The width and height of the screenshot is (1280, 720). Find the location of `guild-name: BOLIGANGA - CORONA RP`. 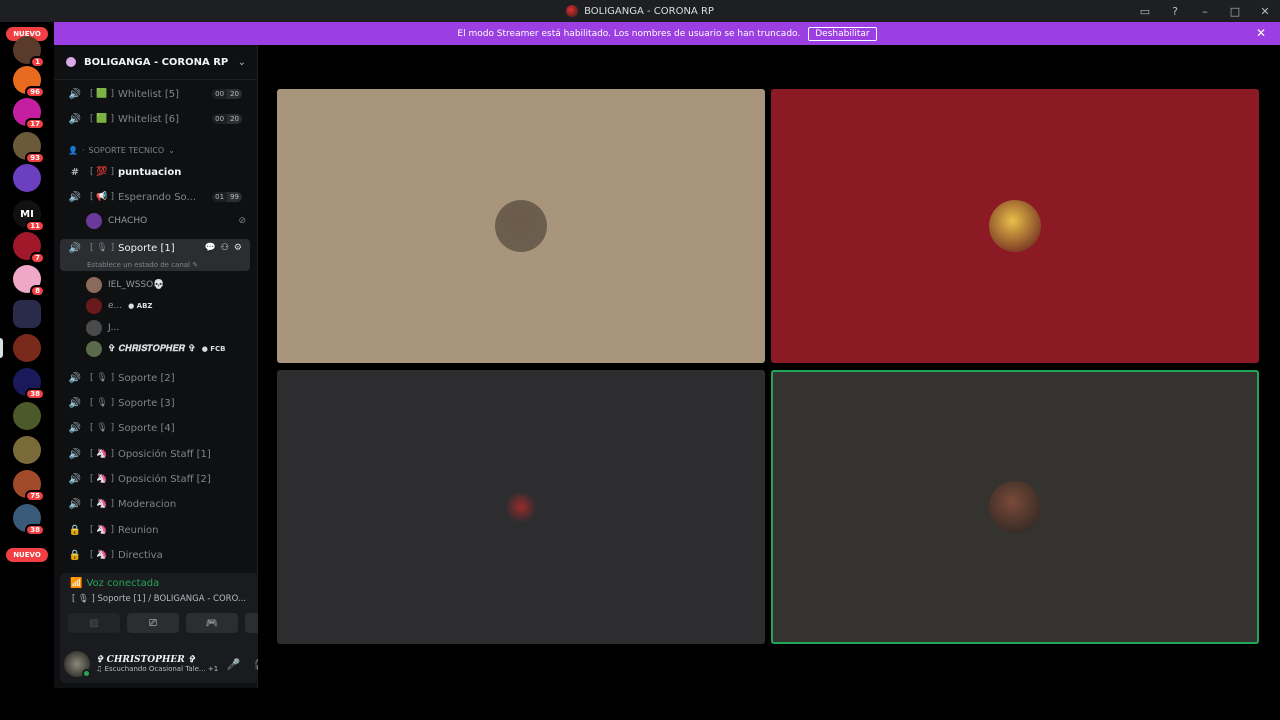

guild-name: BOLIGANGA - CORONA RP is located at coordinates (156, 62).